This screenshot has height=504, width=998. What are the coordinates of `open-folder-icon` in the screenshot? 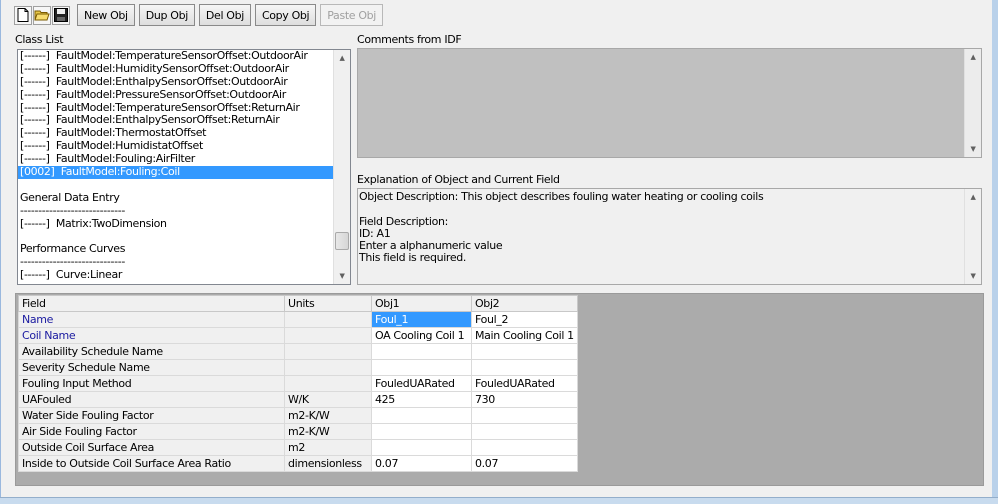 It's located at (42, 15).